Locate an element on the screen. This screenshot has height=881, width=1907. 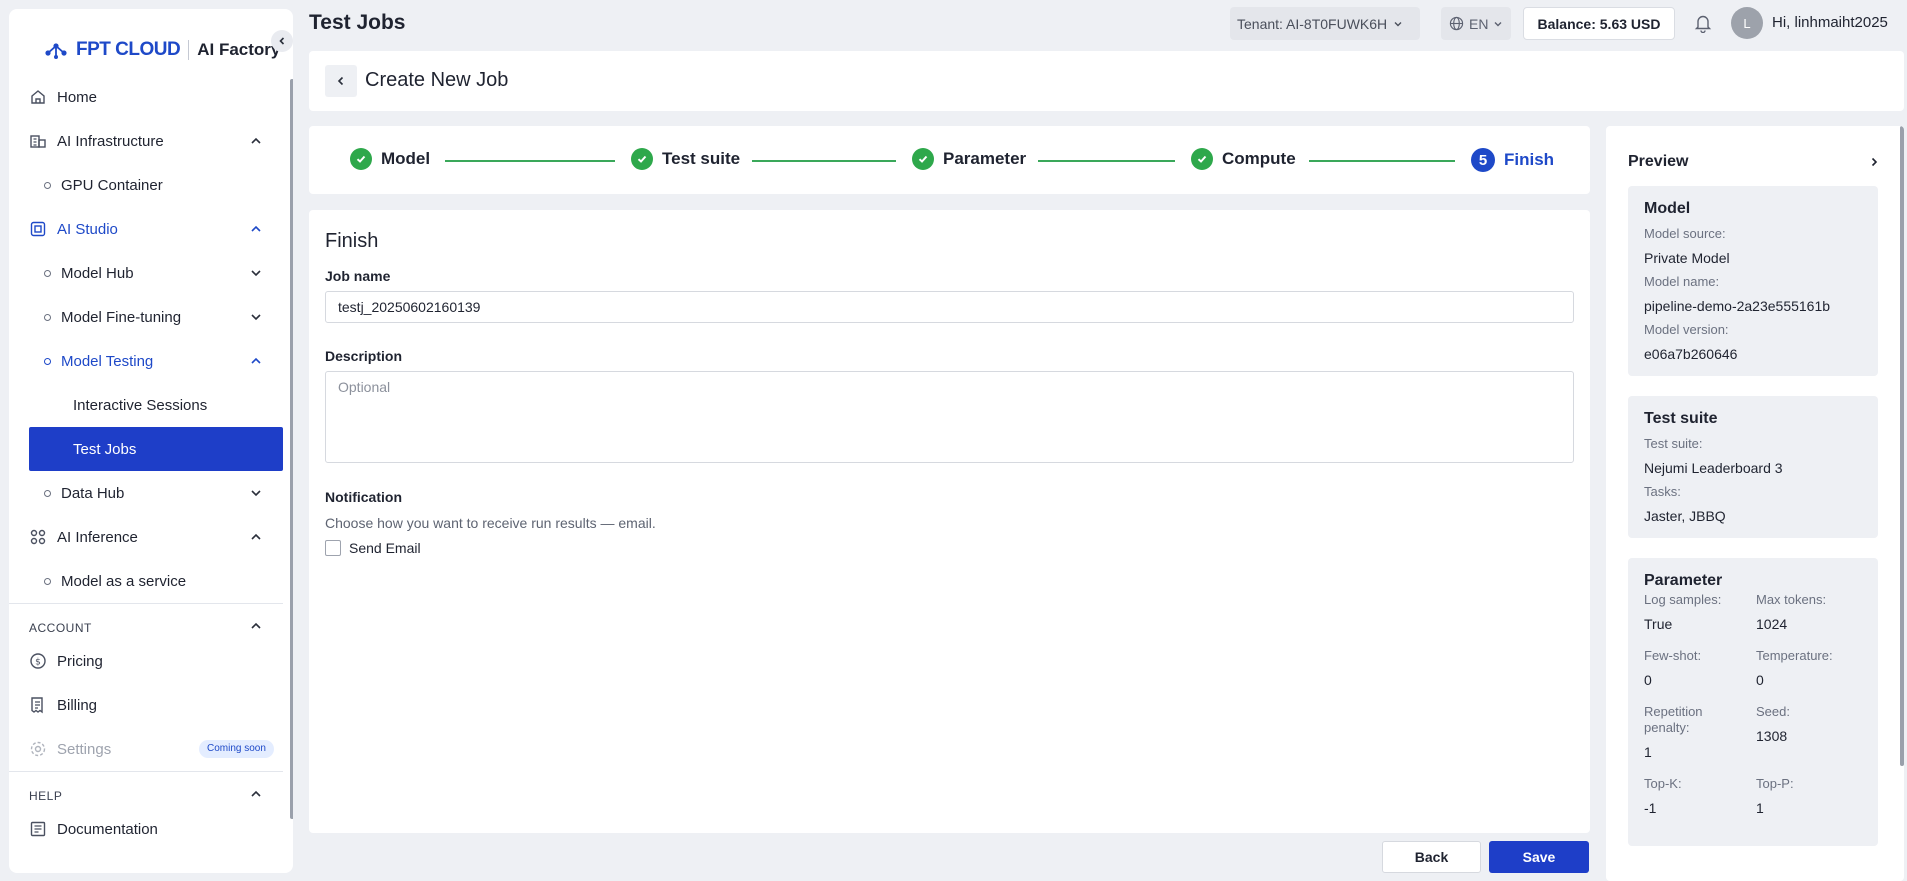
page-title: Test Jobs is located at coordinates (357, 22).